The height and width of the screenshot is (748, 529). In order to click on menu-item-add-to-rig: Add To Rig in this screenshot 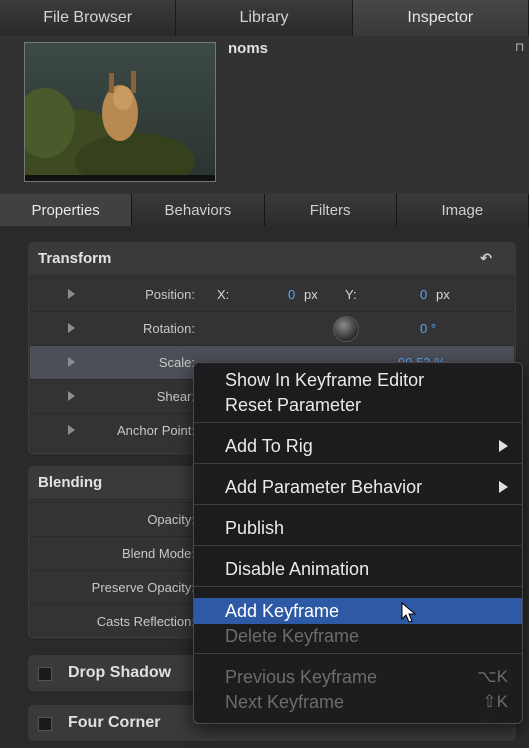, I will do `click(358, 446)`.